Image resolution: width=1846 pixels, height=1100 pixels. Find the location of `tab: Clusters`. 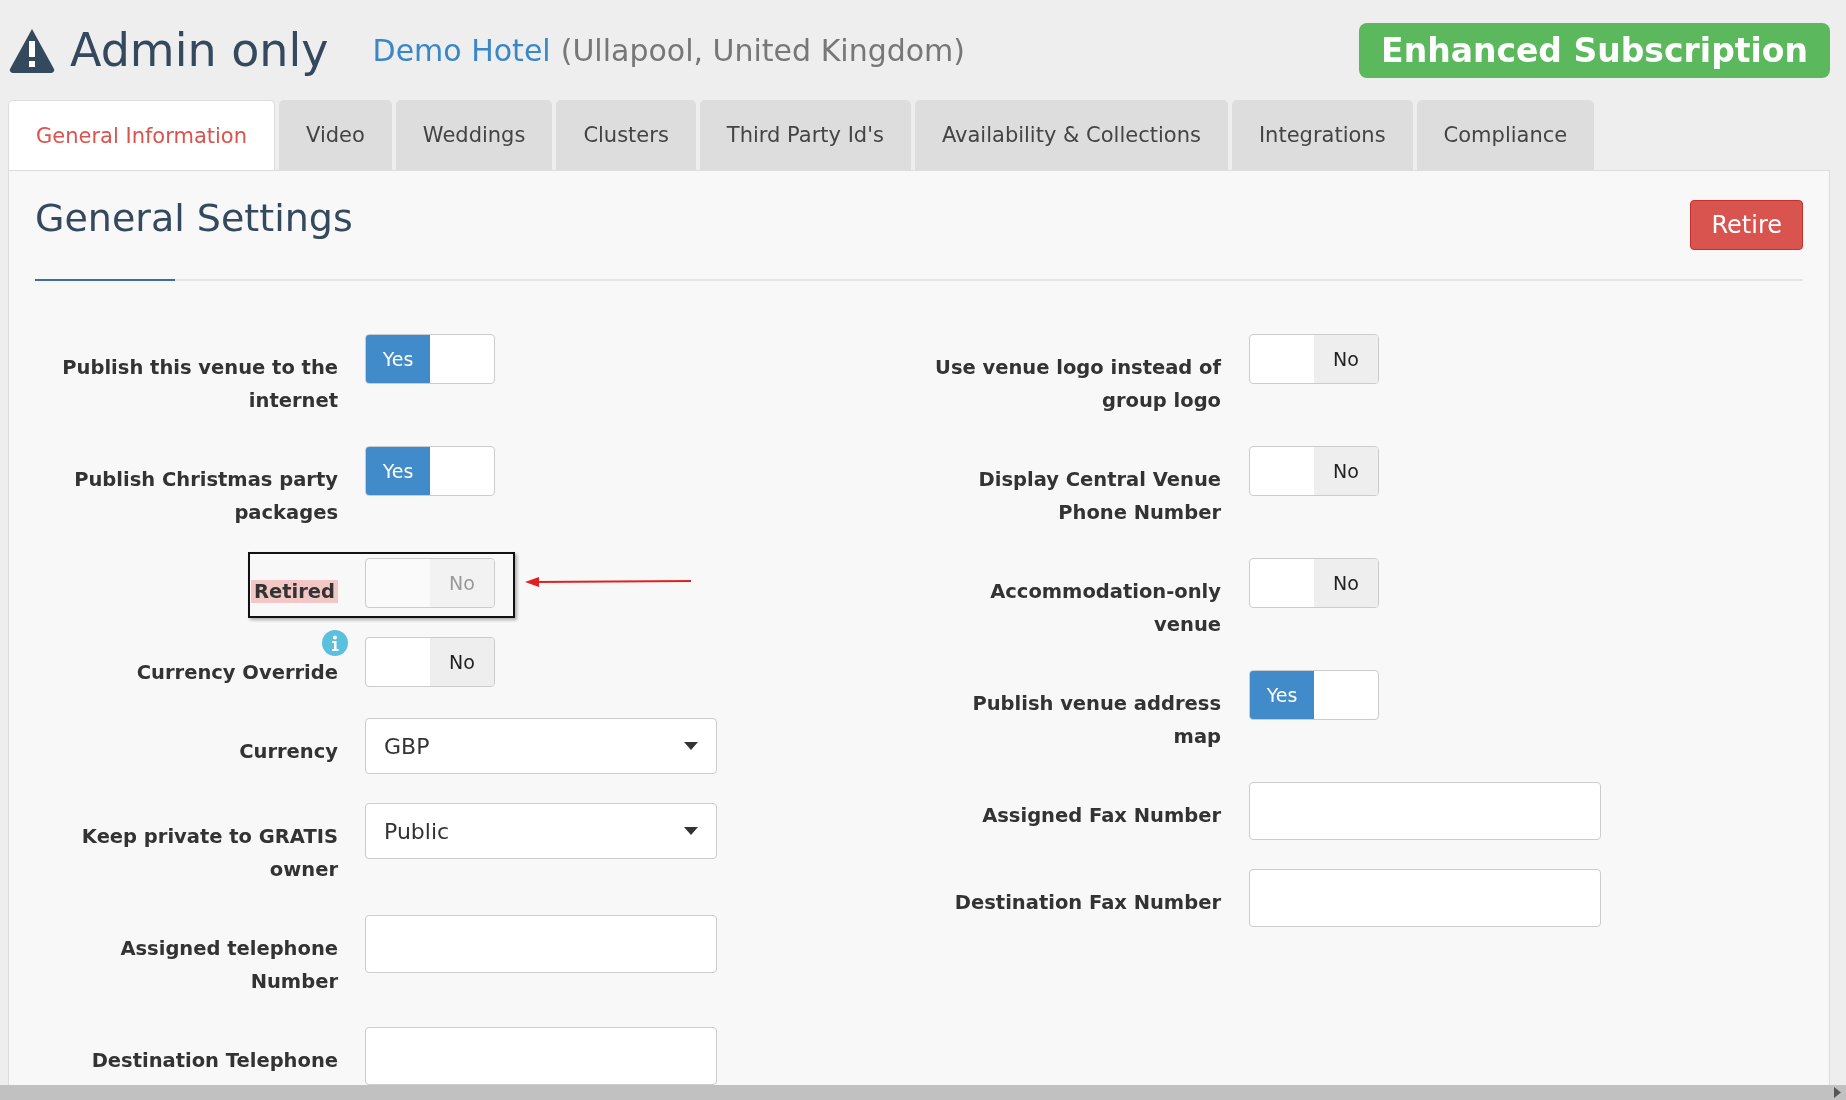

tab: Clusters is located at coordinates (626, 135).